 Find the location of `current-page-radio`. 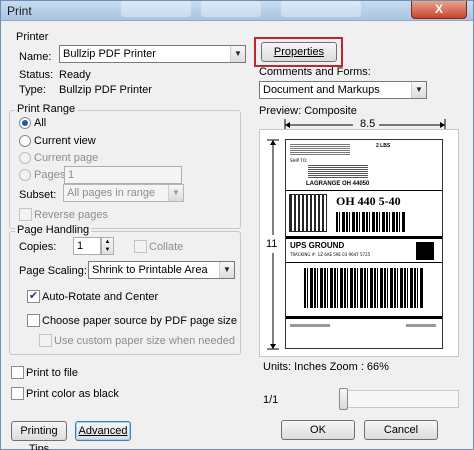

current-page-radio is located at coordinates (25, 158).